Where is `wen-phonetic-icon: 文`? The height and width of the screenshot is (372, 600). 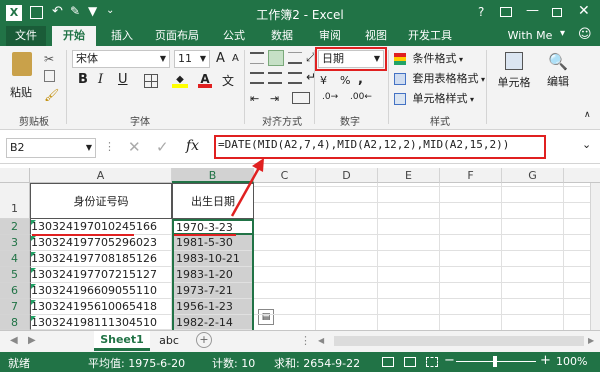
wen-phonetic-icon: 文 is located at coordinates (228, 80).